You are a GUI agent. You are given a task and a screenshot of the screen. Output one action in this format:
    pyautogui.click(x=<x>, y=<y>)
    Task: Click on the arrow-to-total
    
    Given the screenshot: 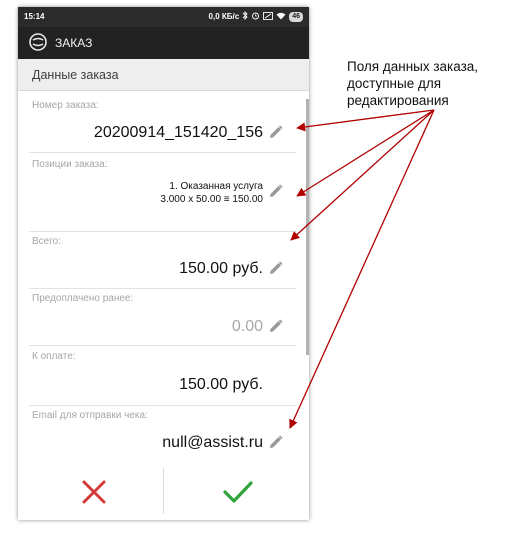 What is the action you would take?
    pyautogui.click(x=362, y=175)
    